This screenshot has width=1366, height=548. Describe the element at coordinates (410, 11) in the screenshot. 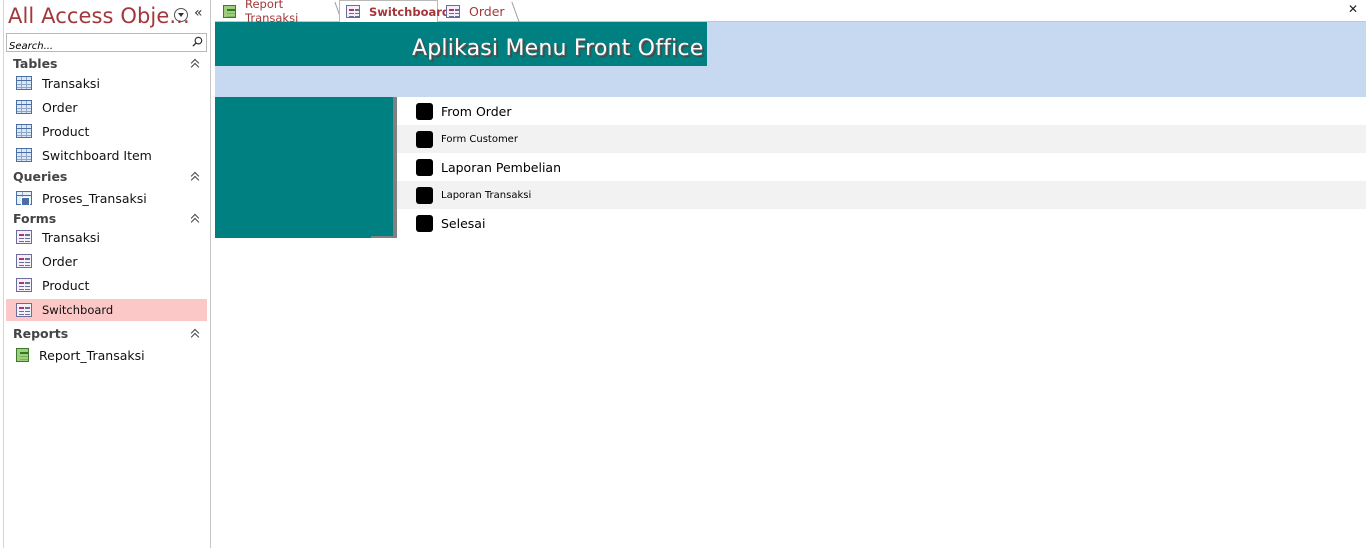

I see `tab-label: Switchboard` at that location.